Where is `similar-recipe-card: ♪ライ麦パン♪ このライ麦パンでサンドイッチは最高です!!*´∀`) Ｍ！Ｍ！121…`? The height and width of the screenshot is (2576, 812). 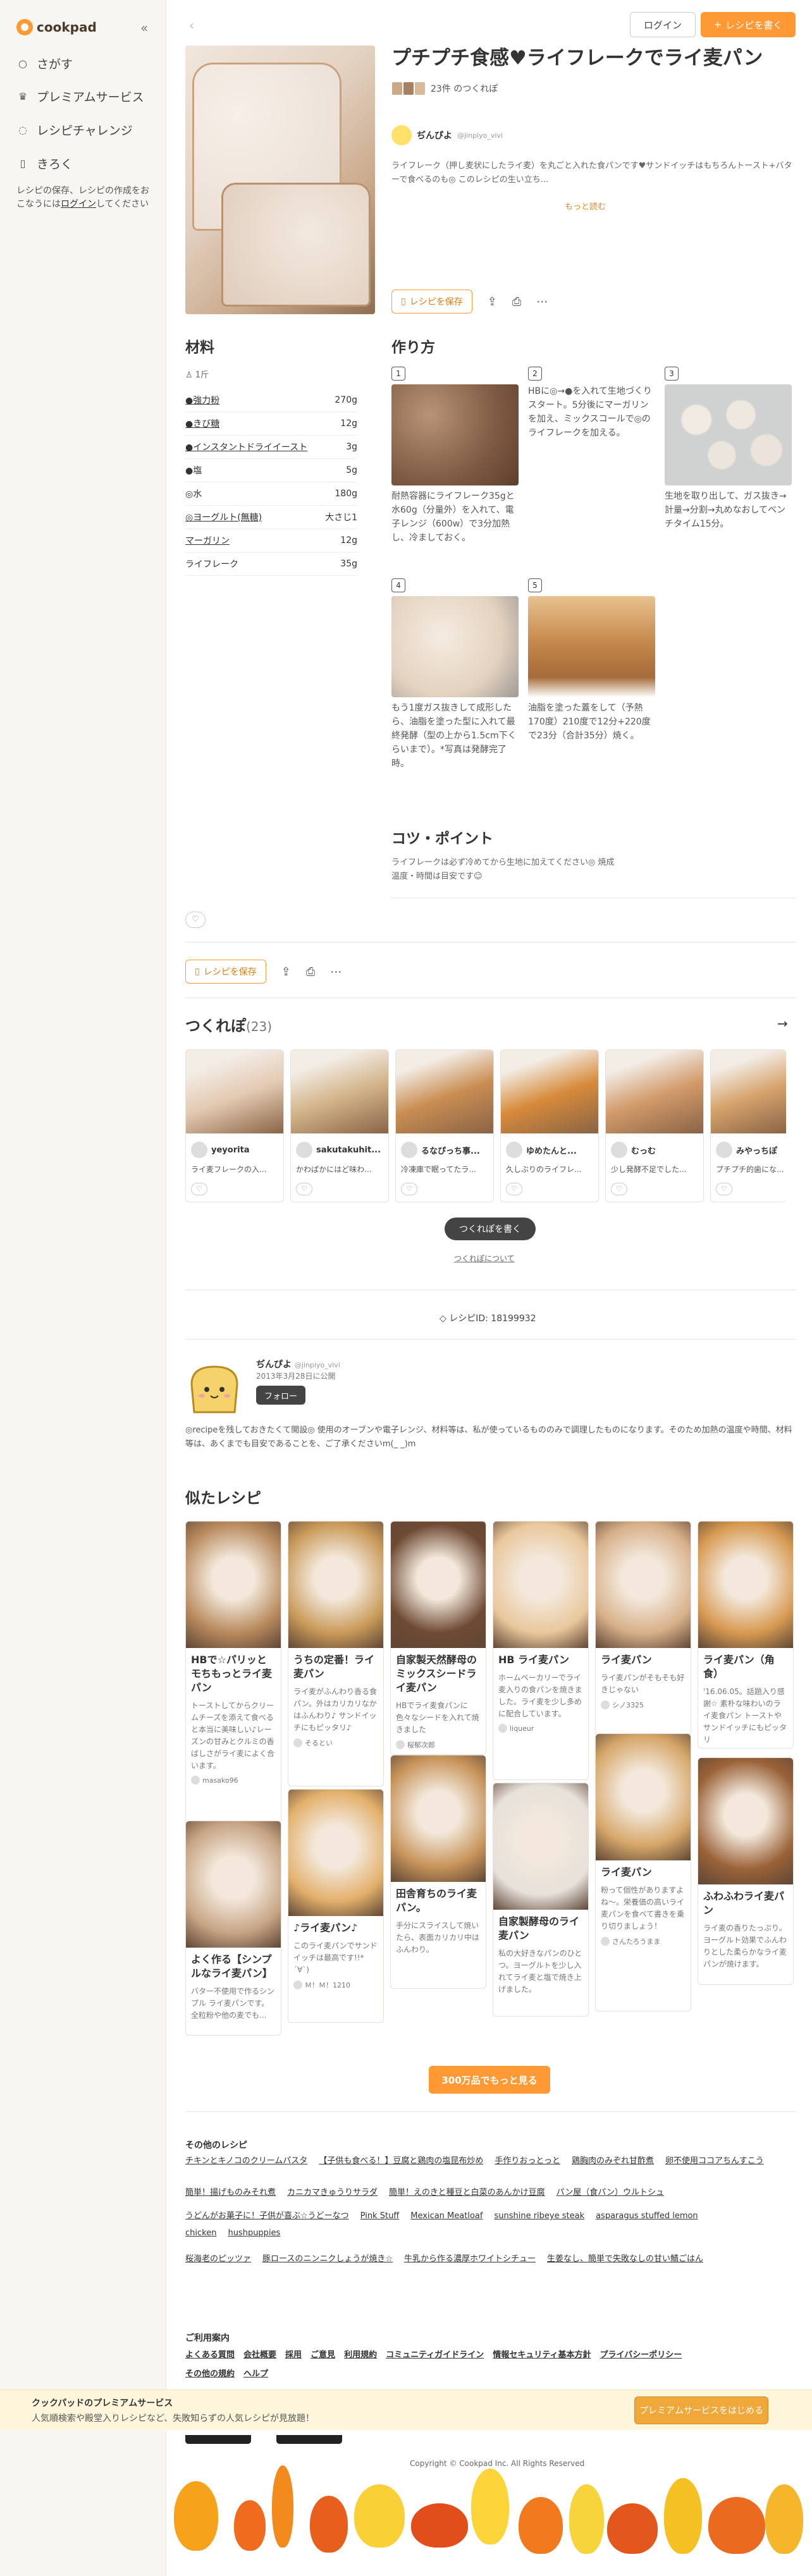
similar-recipe-card: ♪ライ麦パン♪ このライ麦パンでサンドイッチは最高です!!*´∀`) Ｍ！Ｍ！121… is located at coordinates (336, 1906).